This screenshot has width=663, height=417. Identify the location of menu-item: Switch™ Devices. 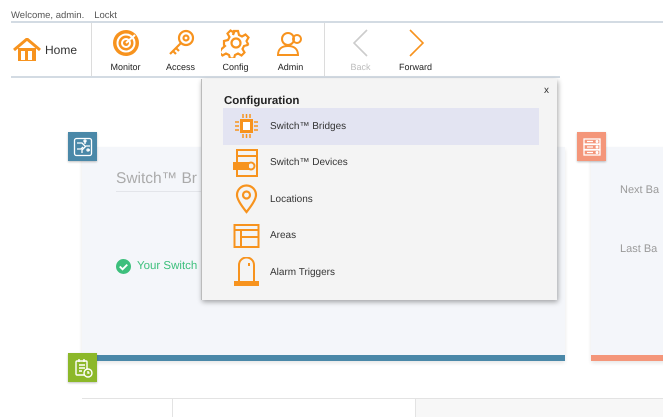
(381, 162).